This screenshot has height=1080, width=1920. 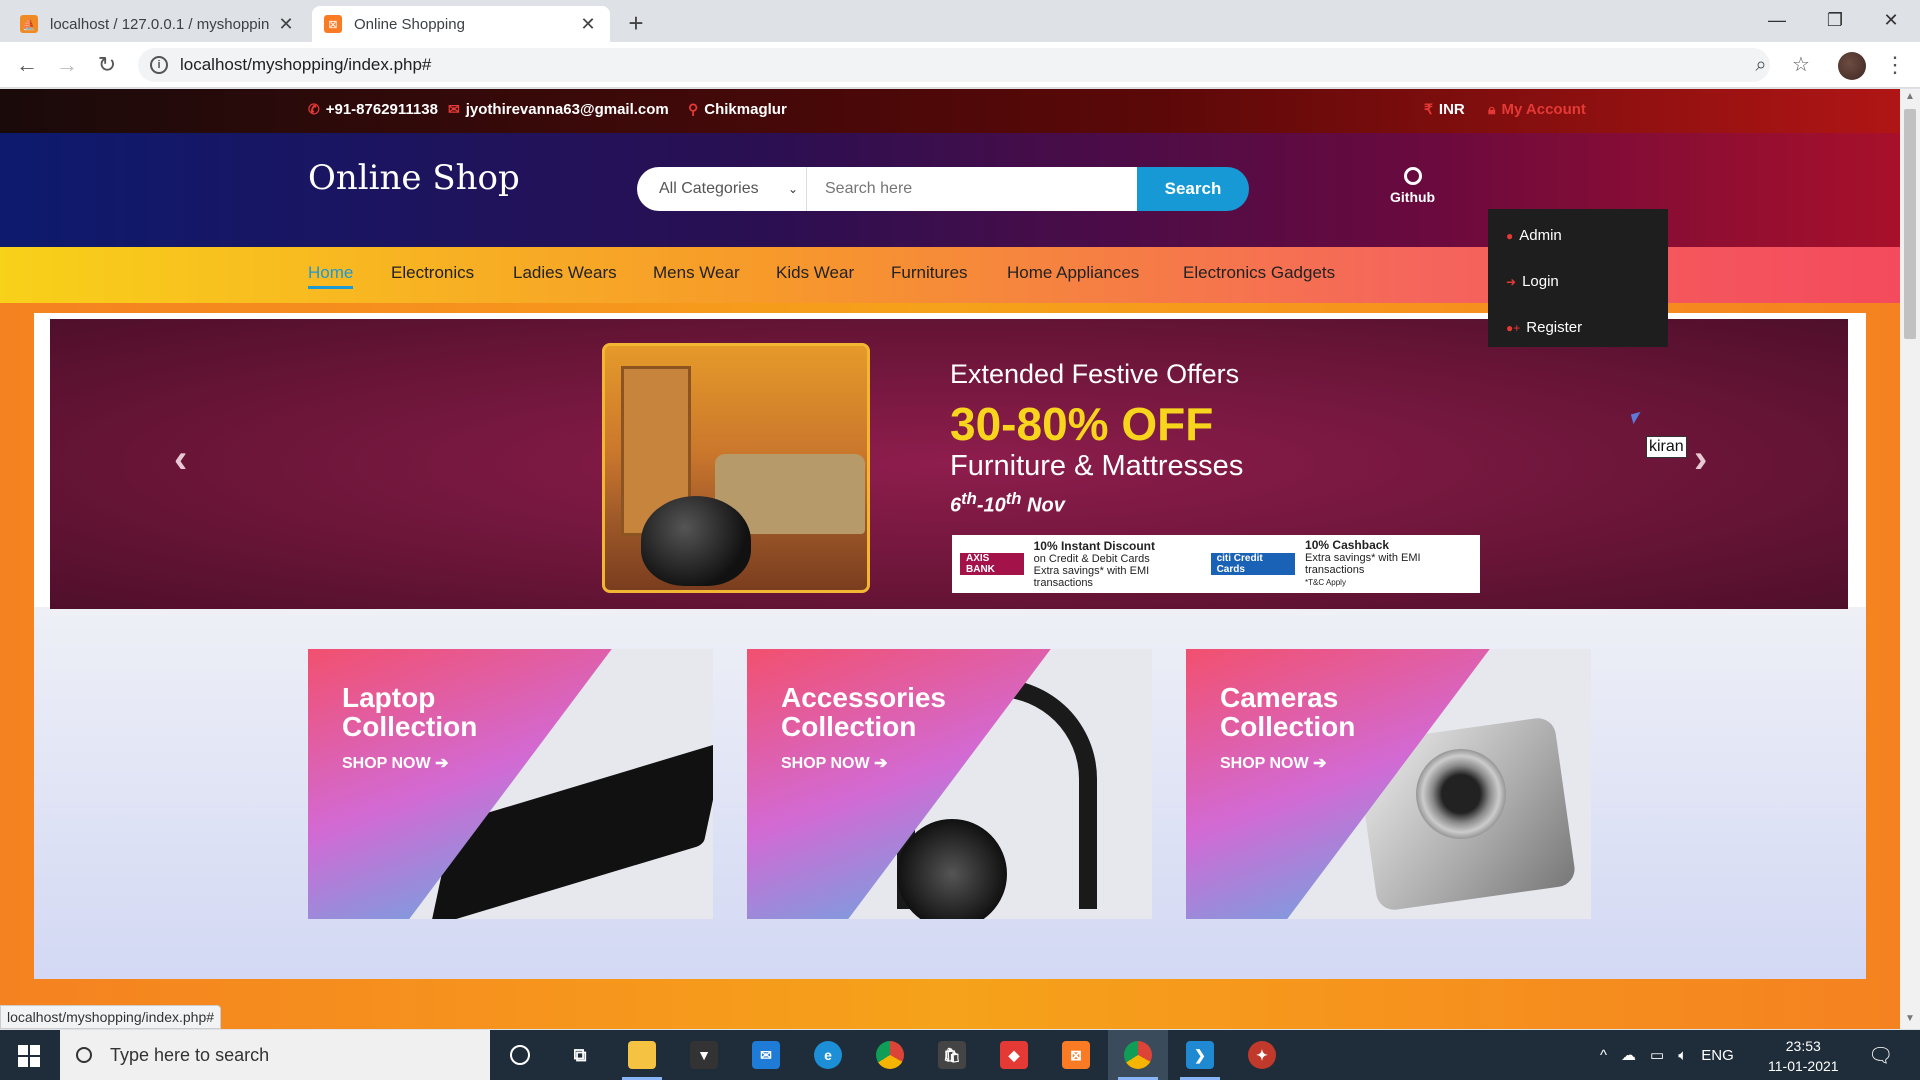 I want to click on scroll-up-icon: ▲, so click(x=1910, y=96).